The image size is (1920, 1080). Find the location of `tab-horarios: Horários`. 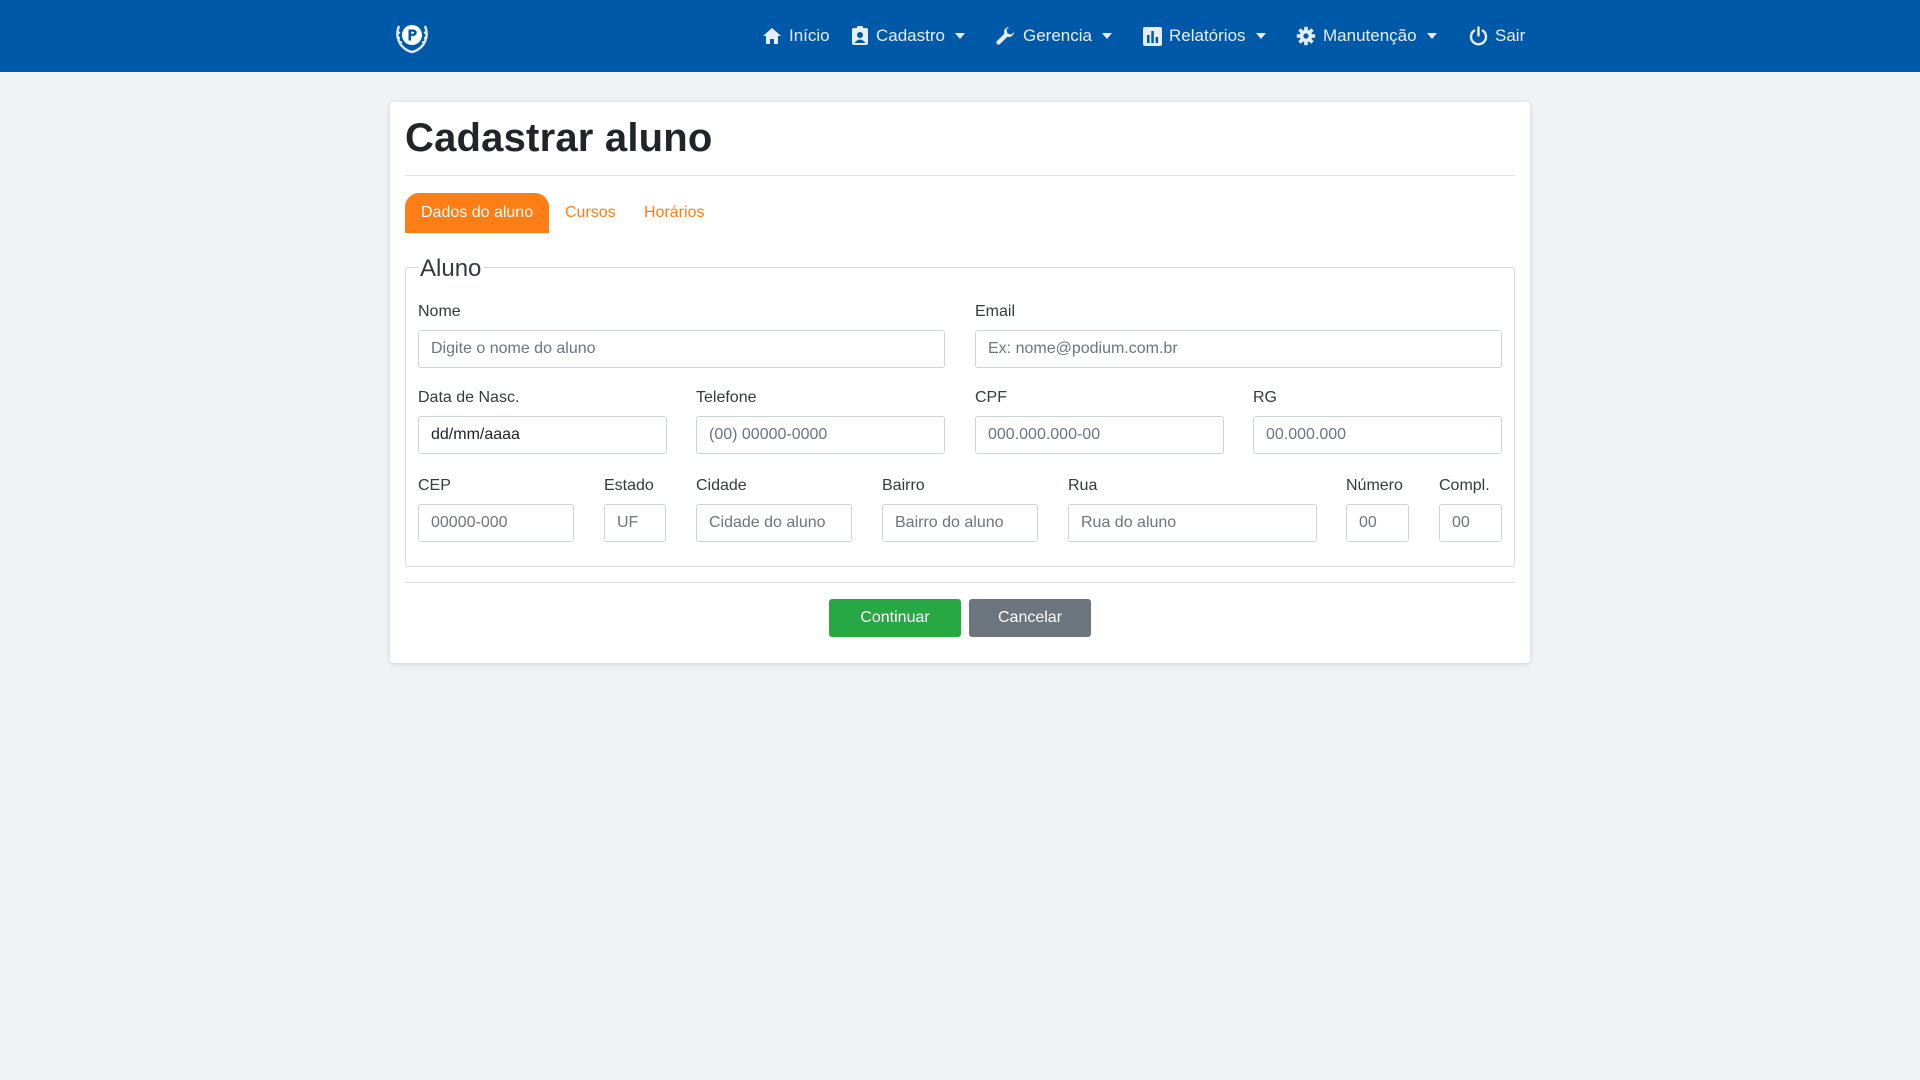

tab-horarios: Horários is located at coordinates (674, 213).